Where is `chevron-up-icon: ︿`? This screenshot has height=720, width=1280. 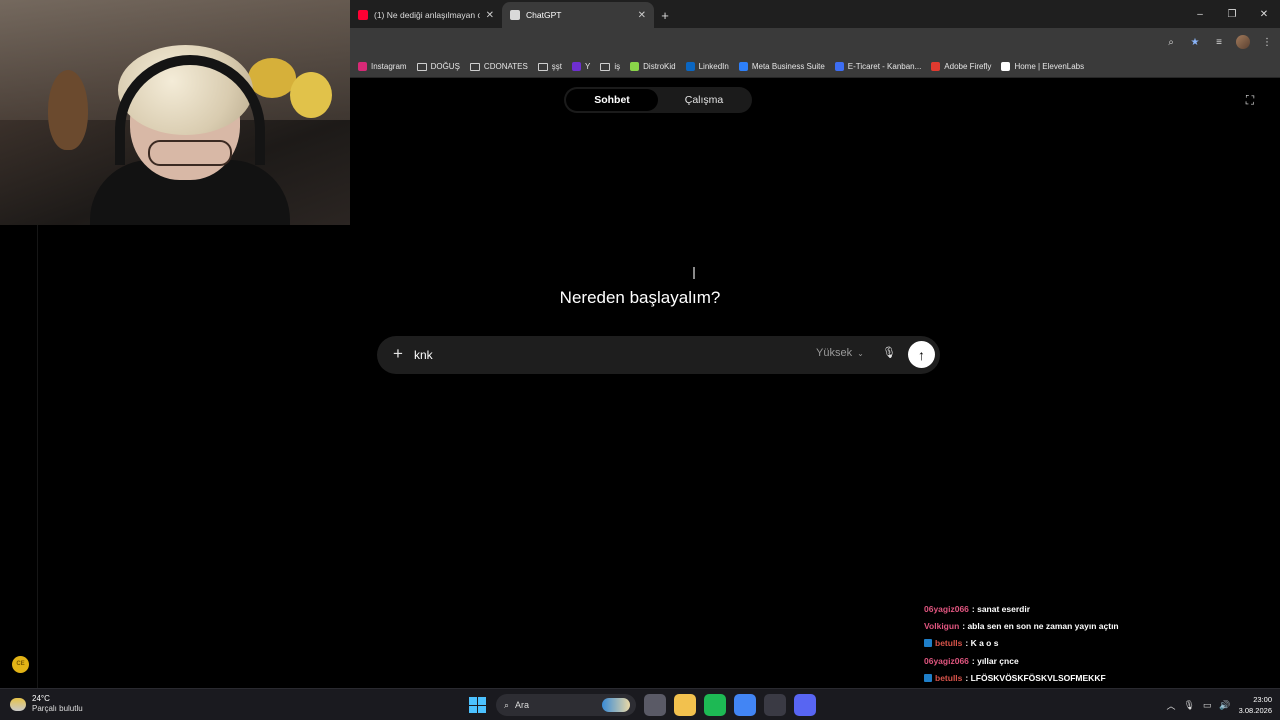 chevron-up-icon: ︿ is located at coordinates (1170, 705).